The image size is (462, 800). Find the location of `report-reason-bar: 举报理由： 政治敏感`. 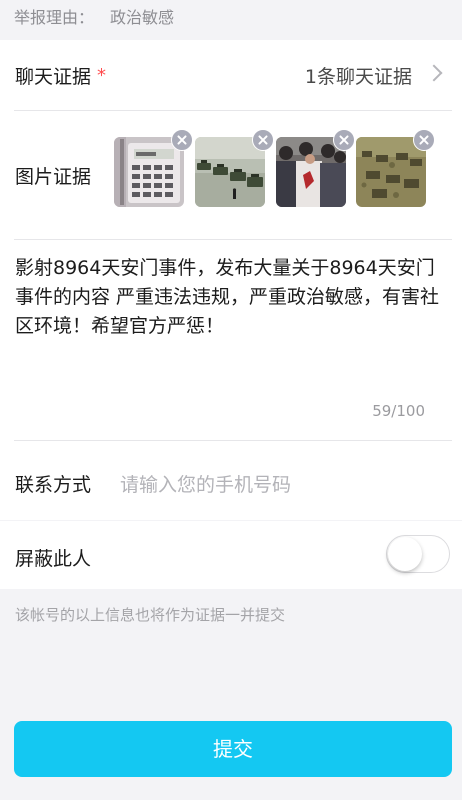

report-reason-bar: 举报理由： 政治敏感 is located at coordinates (231, 19).